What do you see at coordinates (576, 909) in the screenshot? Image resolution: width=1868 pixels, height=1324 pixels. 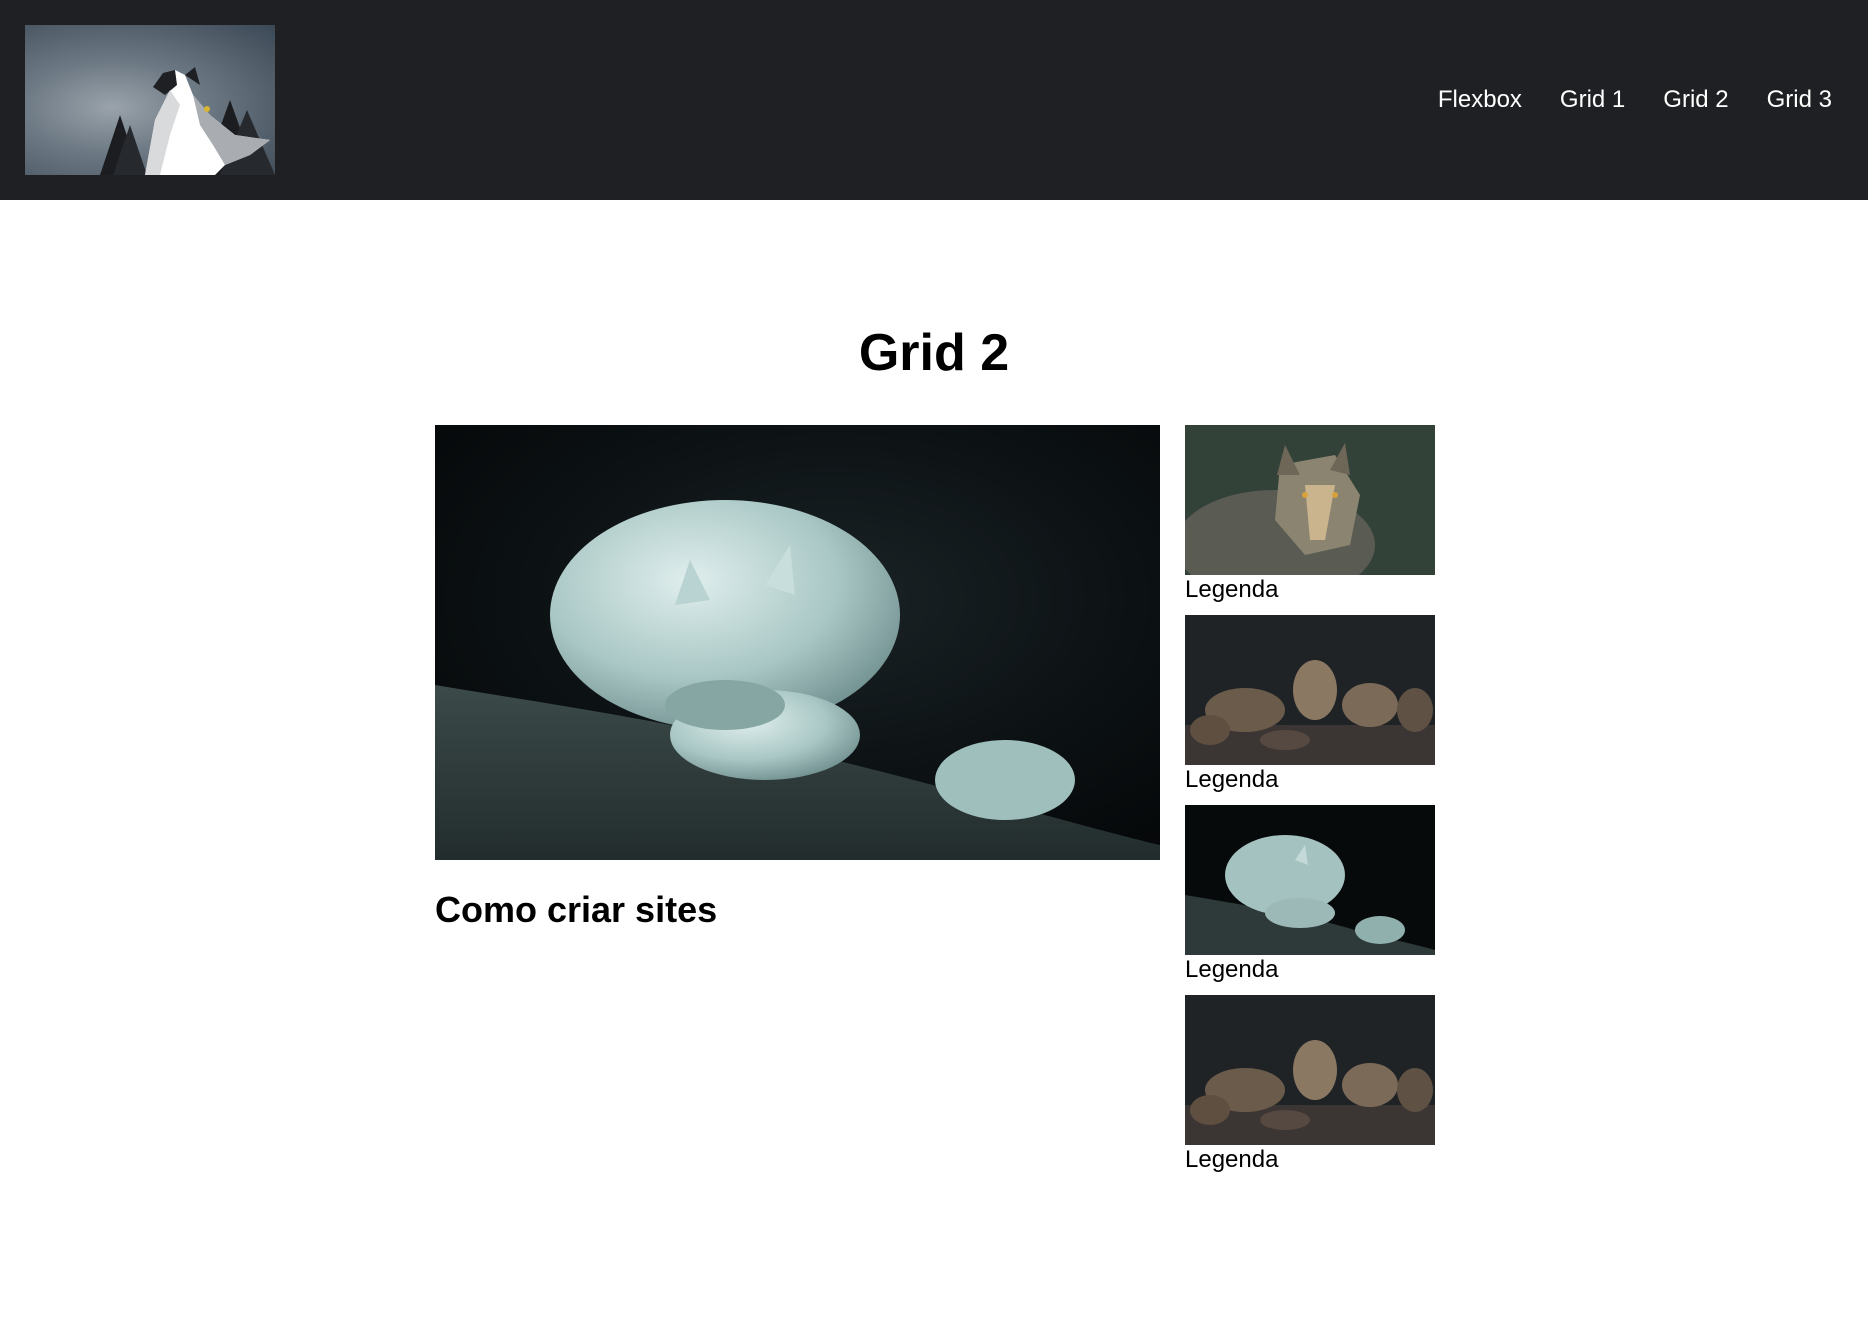 I see `feature-heading: Como criar sites` at bounding box center [576, 909].